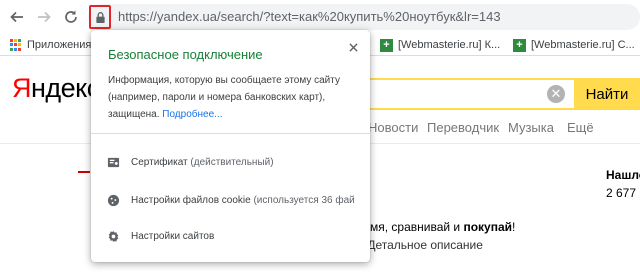 This screenshot has height=274, width=640. I want to click on bookmark-apps: Приложения, so click(50, 45).